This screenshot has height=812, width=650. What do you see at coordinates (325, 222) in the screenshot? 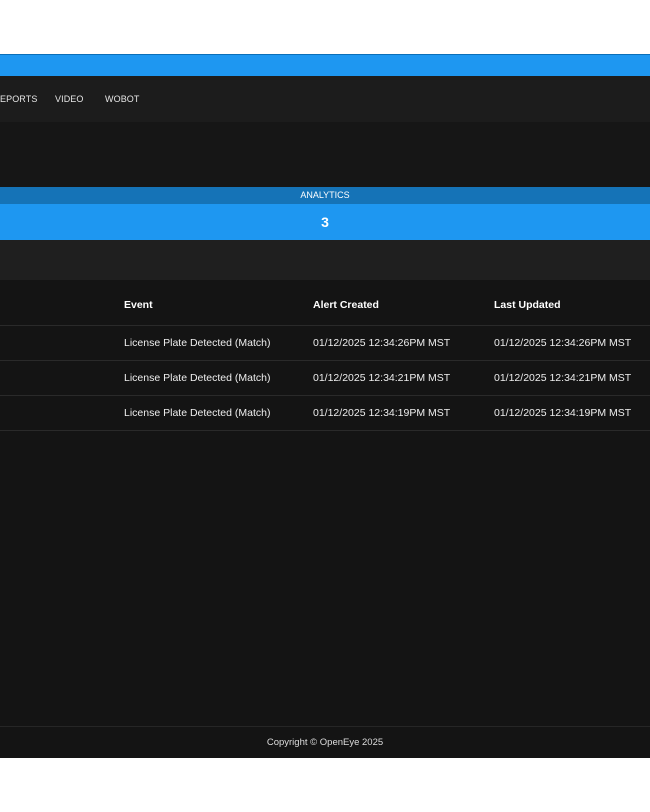
I see `analytics-count: 3` at bounding box center [325, 222].